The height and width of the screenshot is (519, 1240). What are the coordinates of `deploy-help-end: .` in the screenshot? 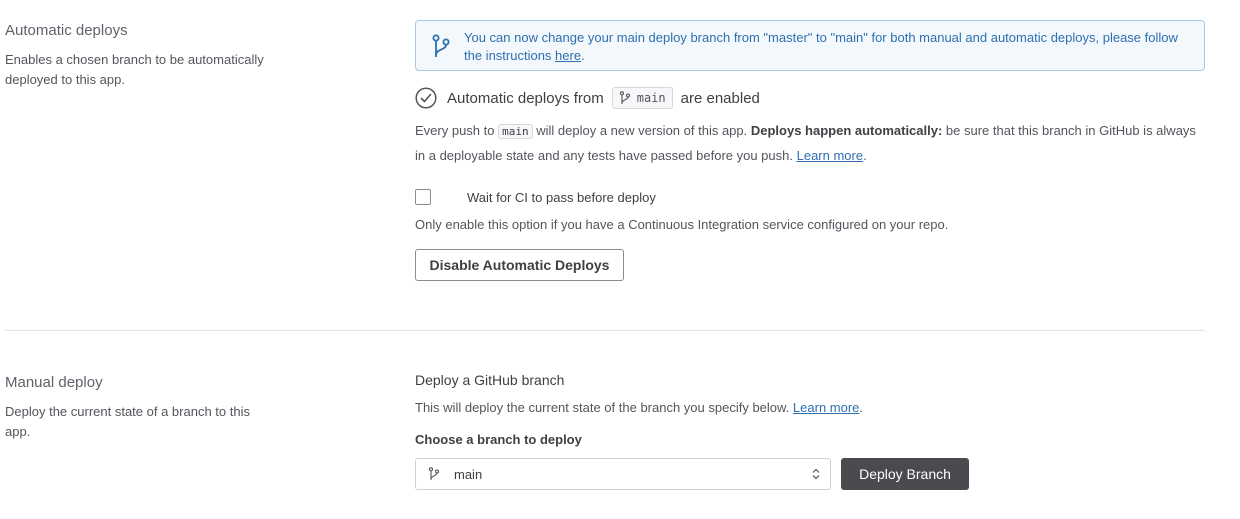 It's located at (861, 407).